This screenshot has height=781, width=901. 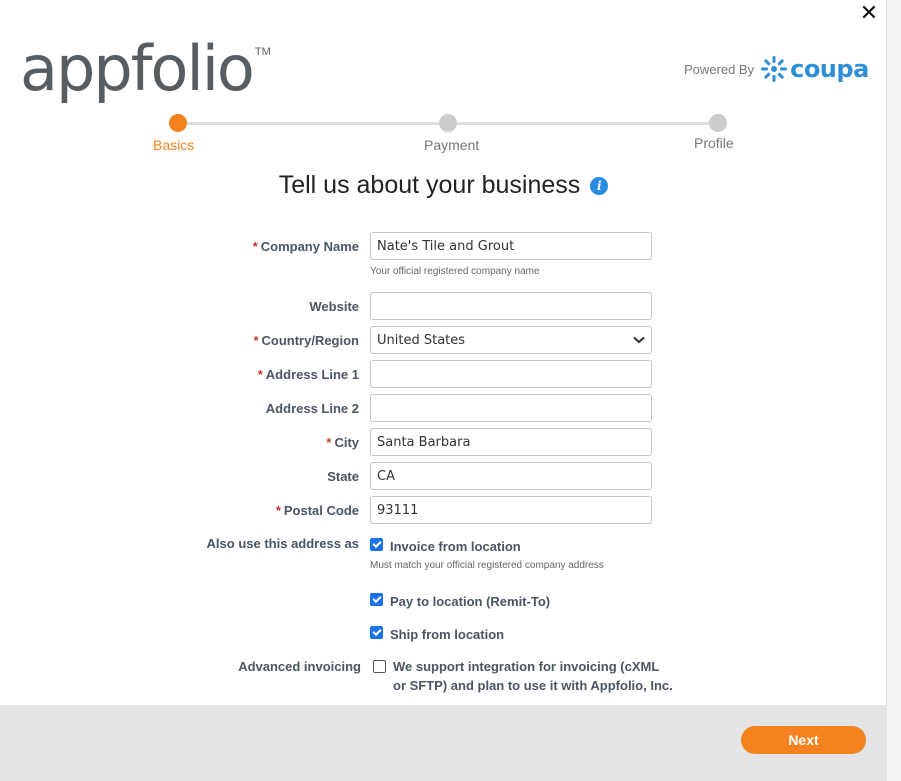 I want to click on powered-by-coupa: Powered By coupa, so click(x=776, y=69).